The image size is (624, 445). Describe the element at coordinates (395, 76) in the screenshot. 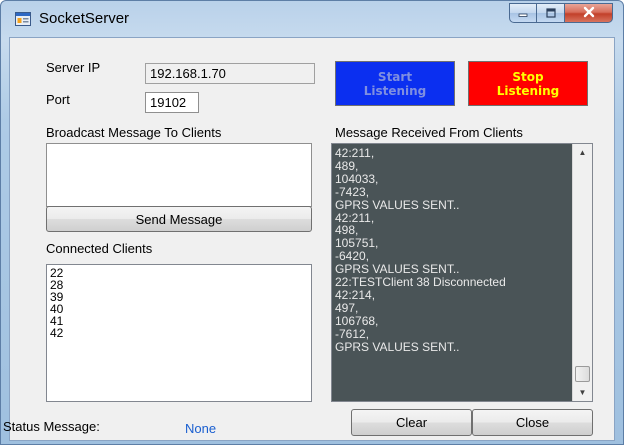

I see `start-button-label-line1: Start` at that location.